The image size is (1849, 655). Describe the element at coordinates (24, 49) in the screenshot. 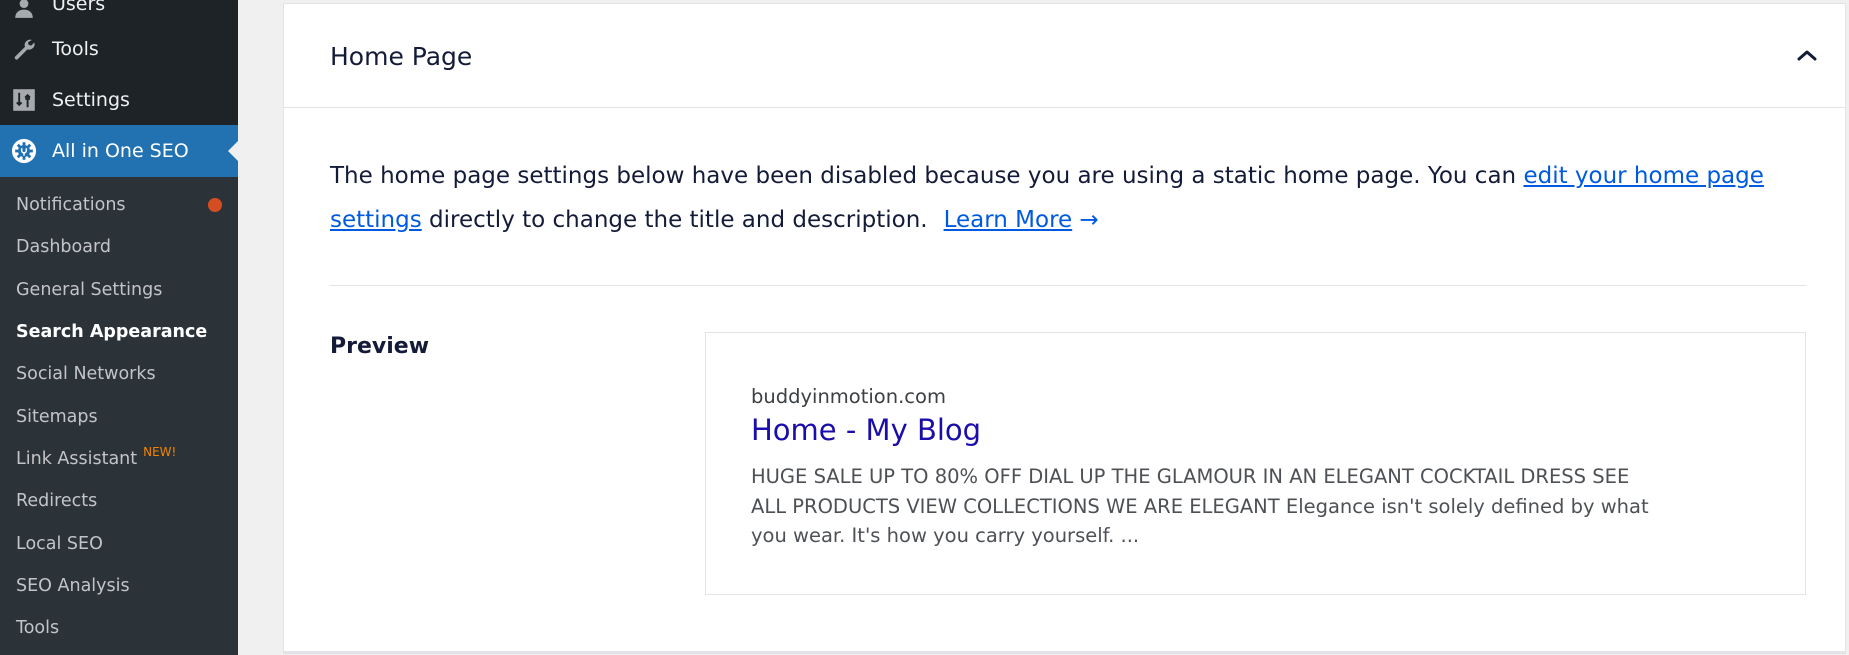

I see `wrench-icon` at that location.